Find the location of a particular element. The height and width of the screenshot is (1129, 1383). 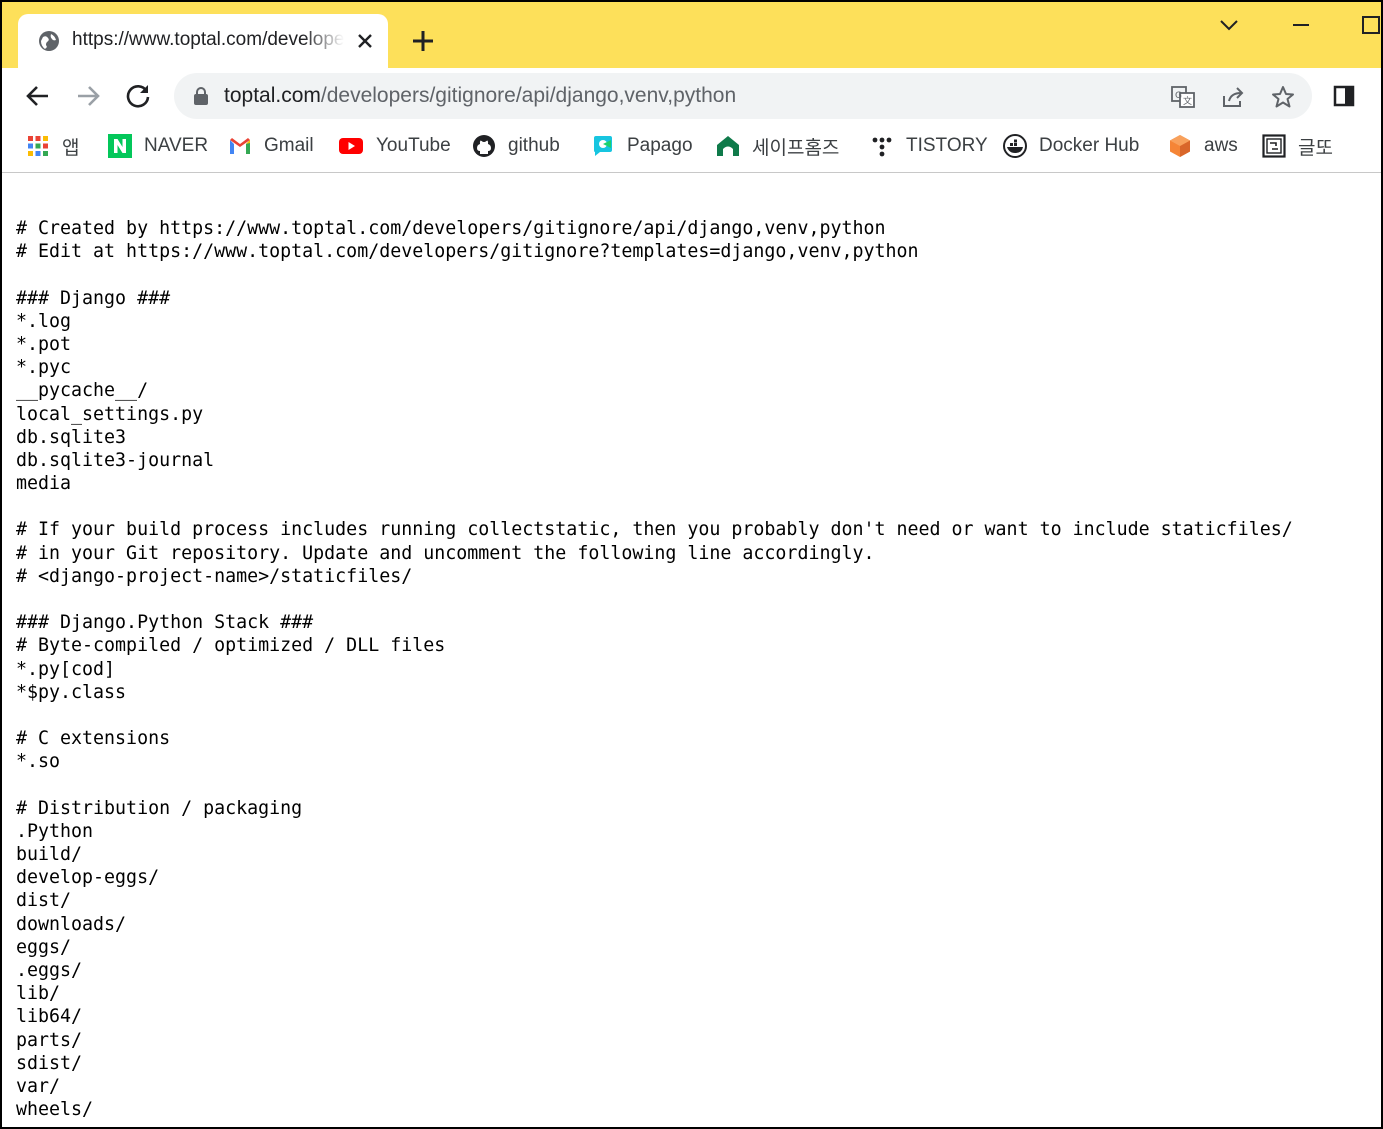

text-line: *.so is located at coordinates (38, 762).